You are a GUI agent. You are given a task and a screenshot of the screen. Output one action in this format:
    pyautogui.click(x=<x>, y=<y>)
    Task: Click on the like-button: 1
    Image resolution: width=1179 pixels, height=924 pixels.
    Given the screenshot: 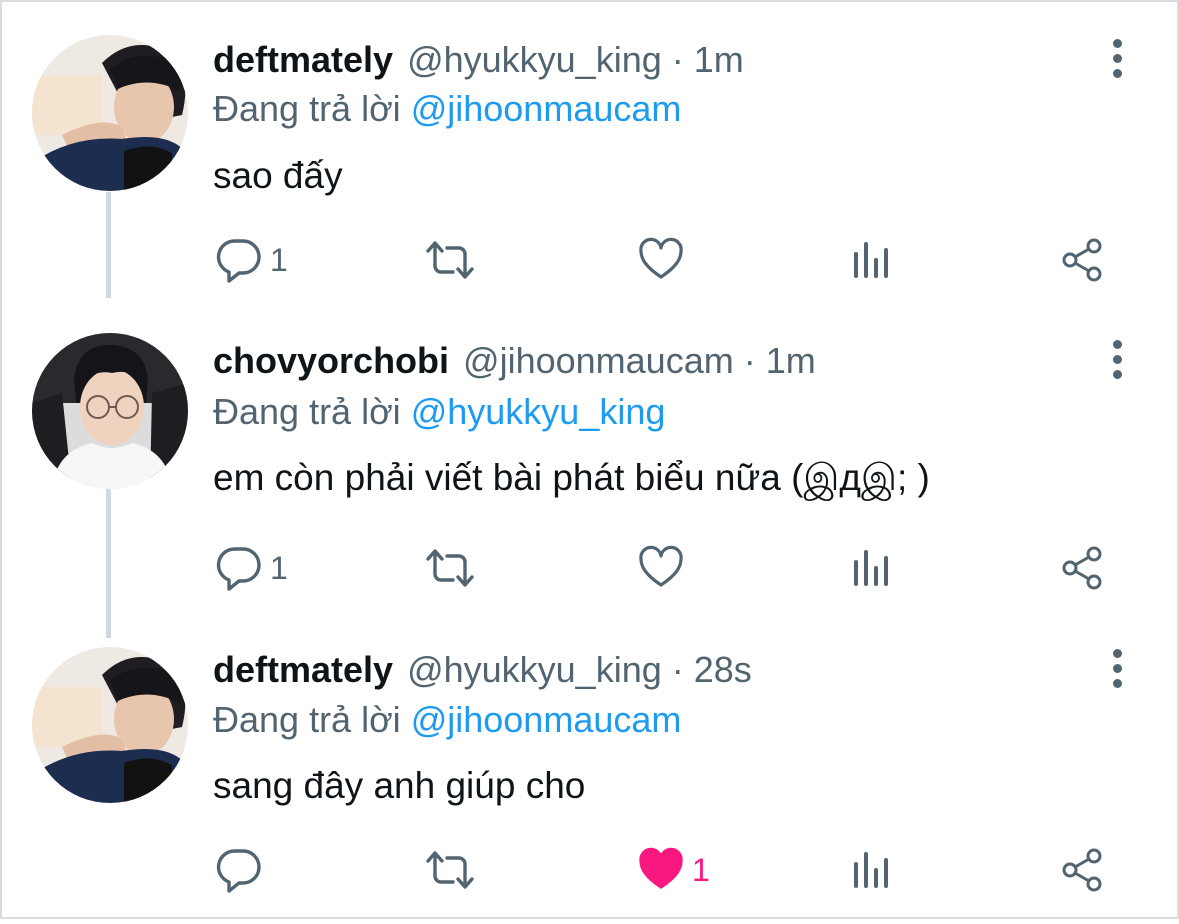 What is the action you would take?
    pyautogui.click(x=674, y=870)
    